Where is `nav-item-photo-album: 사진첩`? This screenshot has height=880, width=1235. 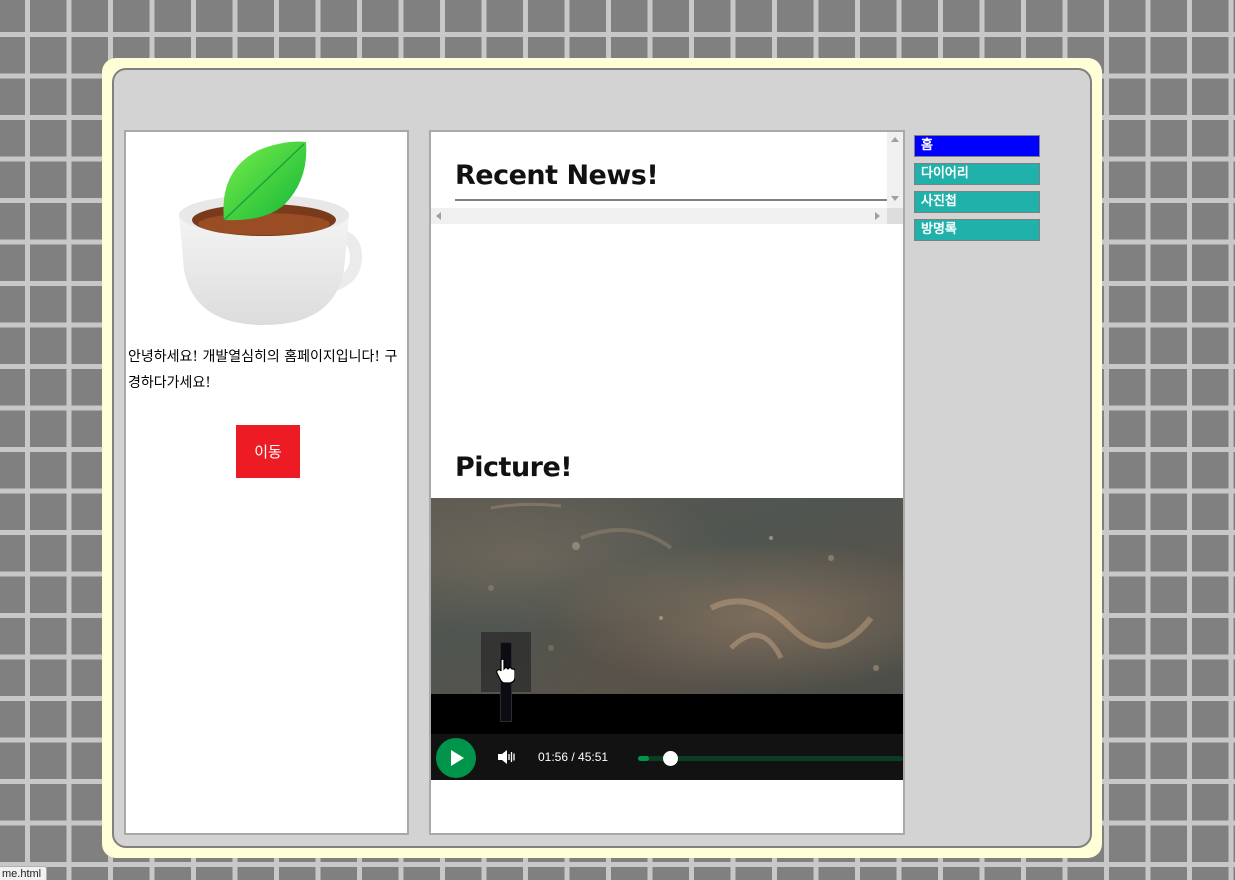 nav-item-photo-album: 사진첩 is located at coordinates (977, 202).